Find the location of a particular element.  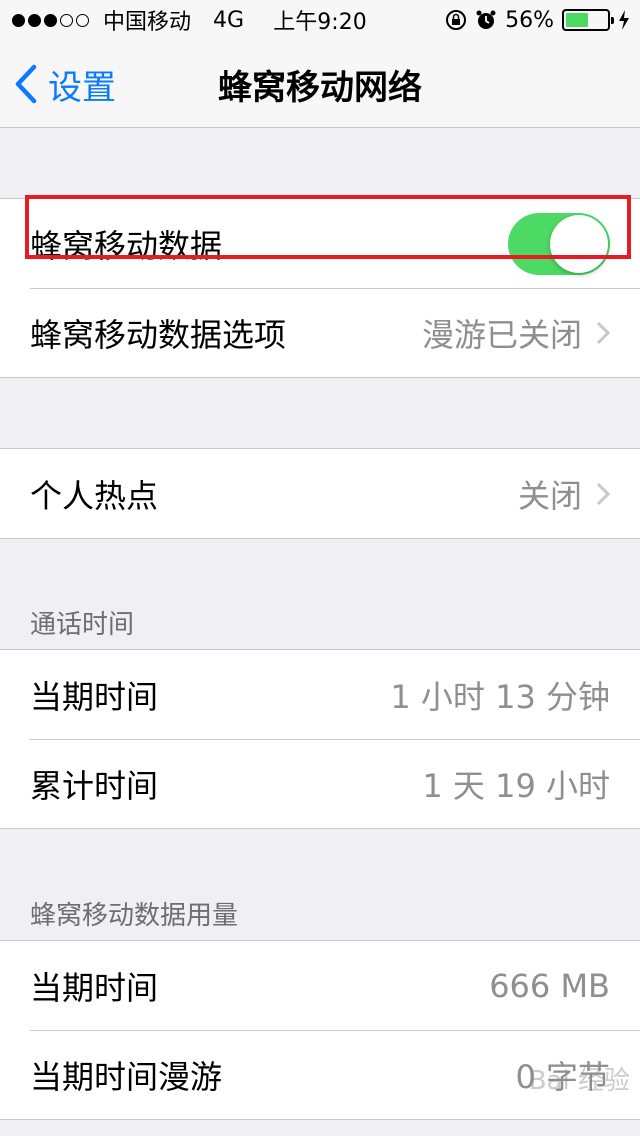

rotation-lock-icon is located at coordinates (456, 20).